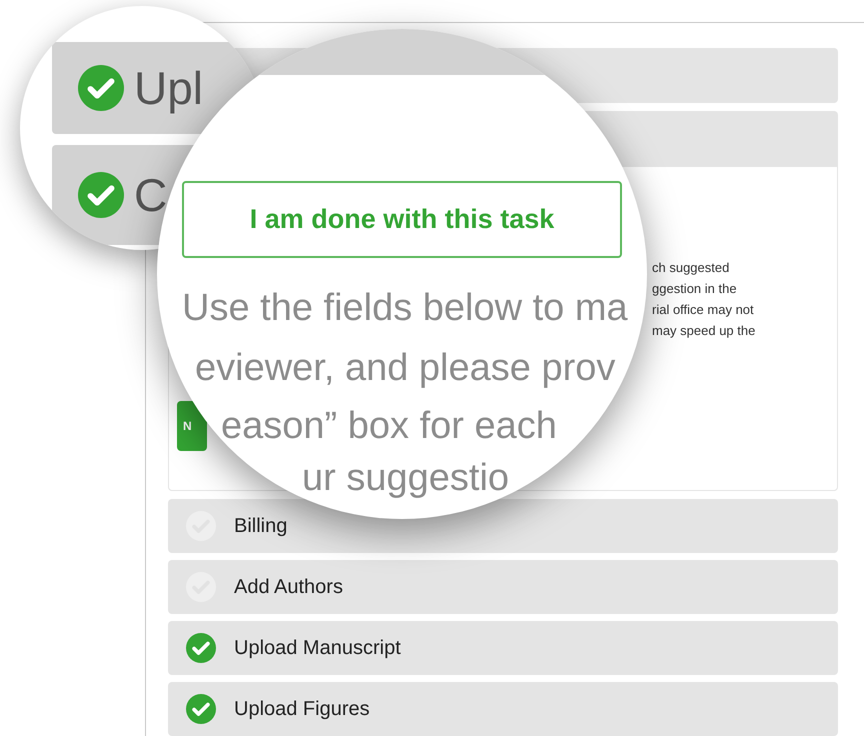 This screenshot has height=736, width=864. I want to click on instructions-text: Use the fields below to ma, so click(405, 308).